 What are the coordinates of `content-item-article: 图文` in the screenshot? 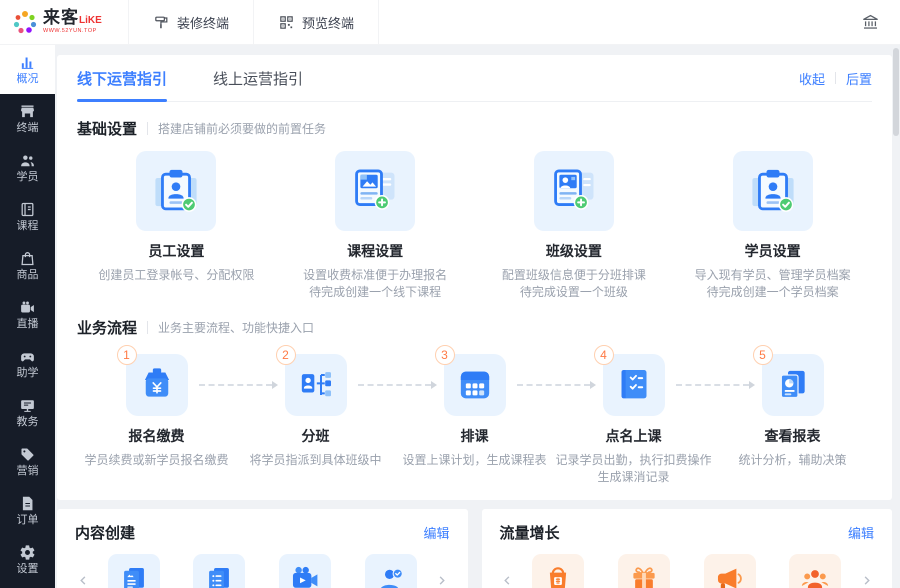 It's located at (133, 571).